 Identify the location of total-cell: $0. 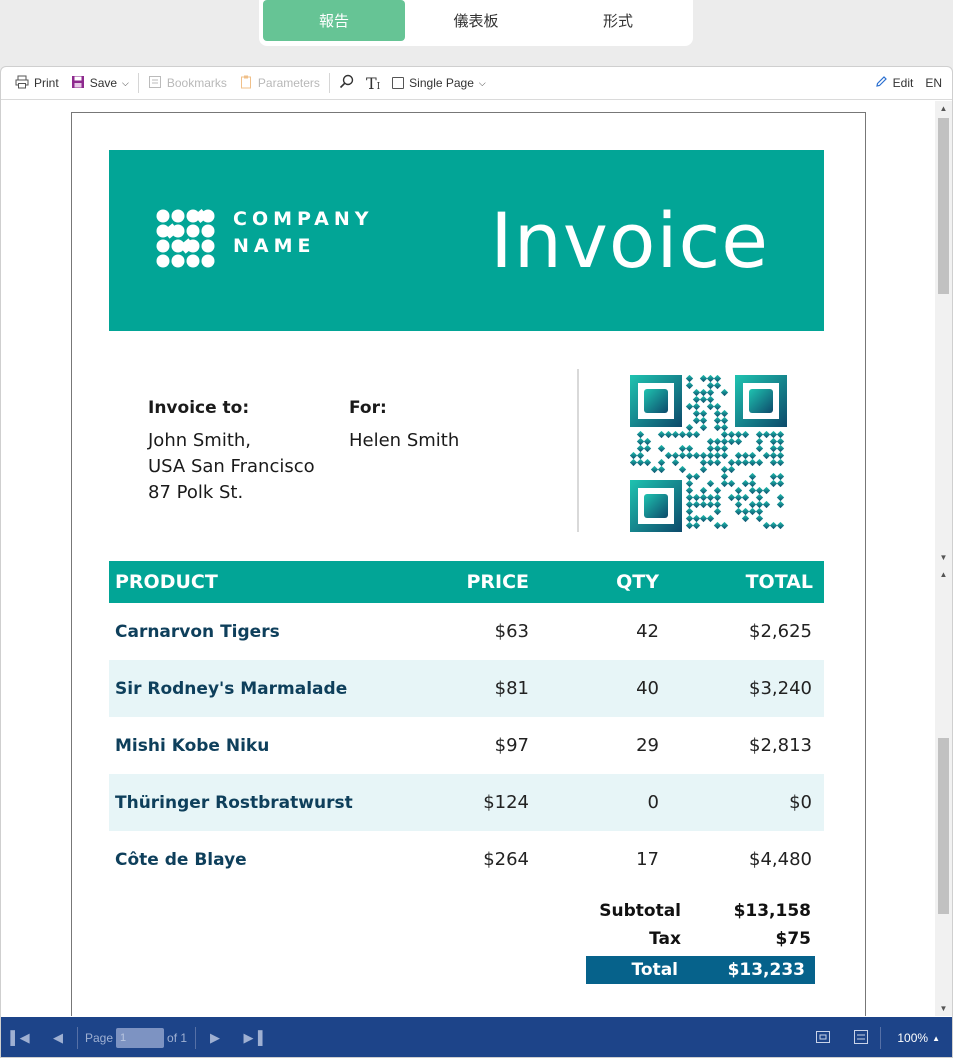
(800, 802).